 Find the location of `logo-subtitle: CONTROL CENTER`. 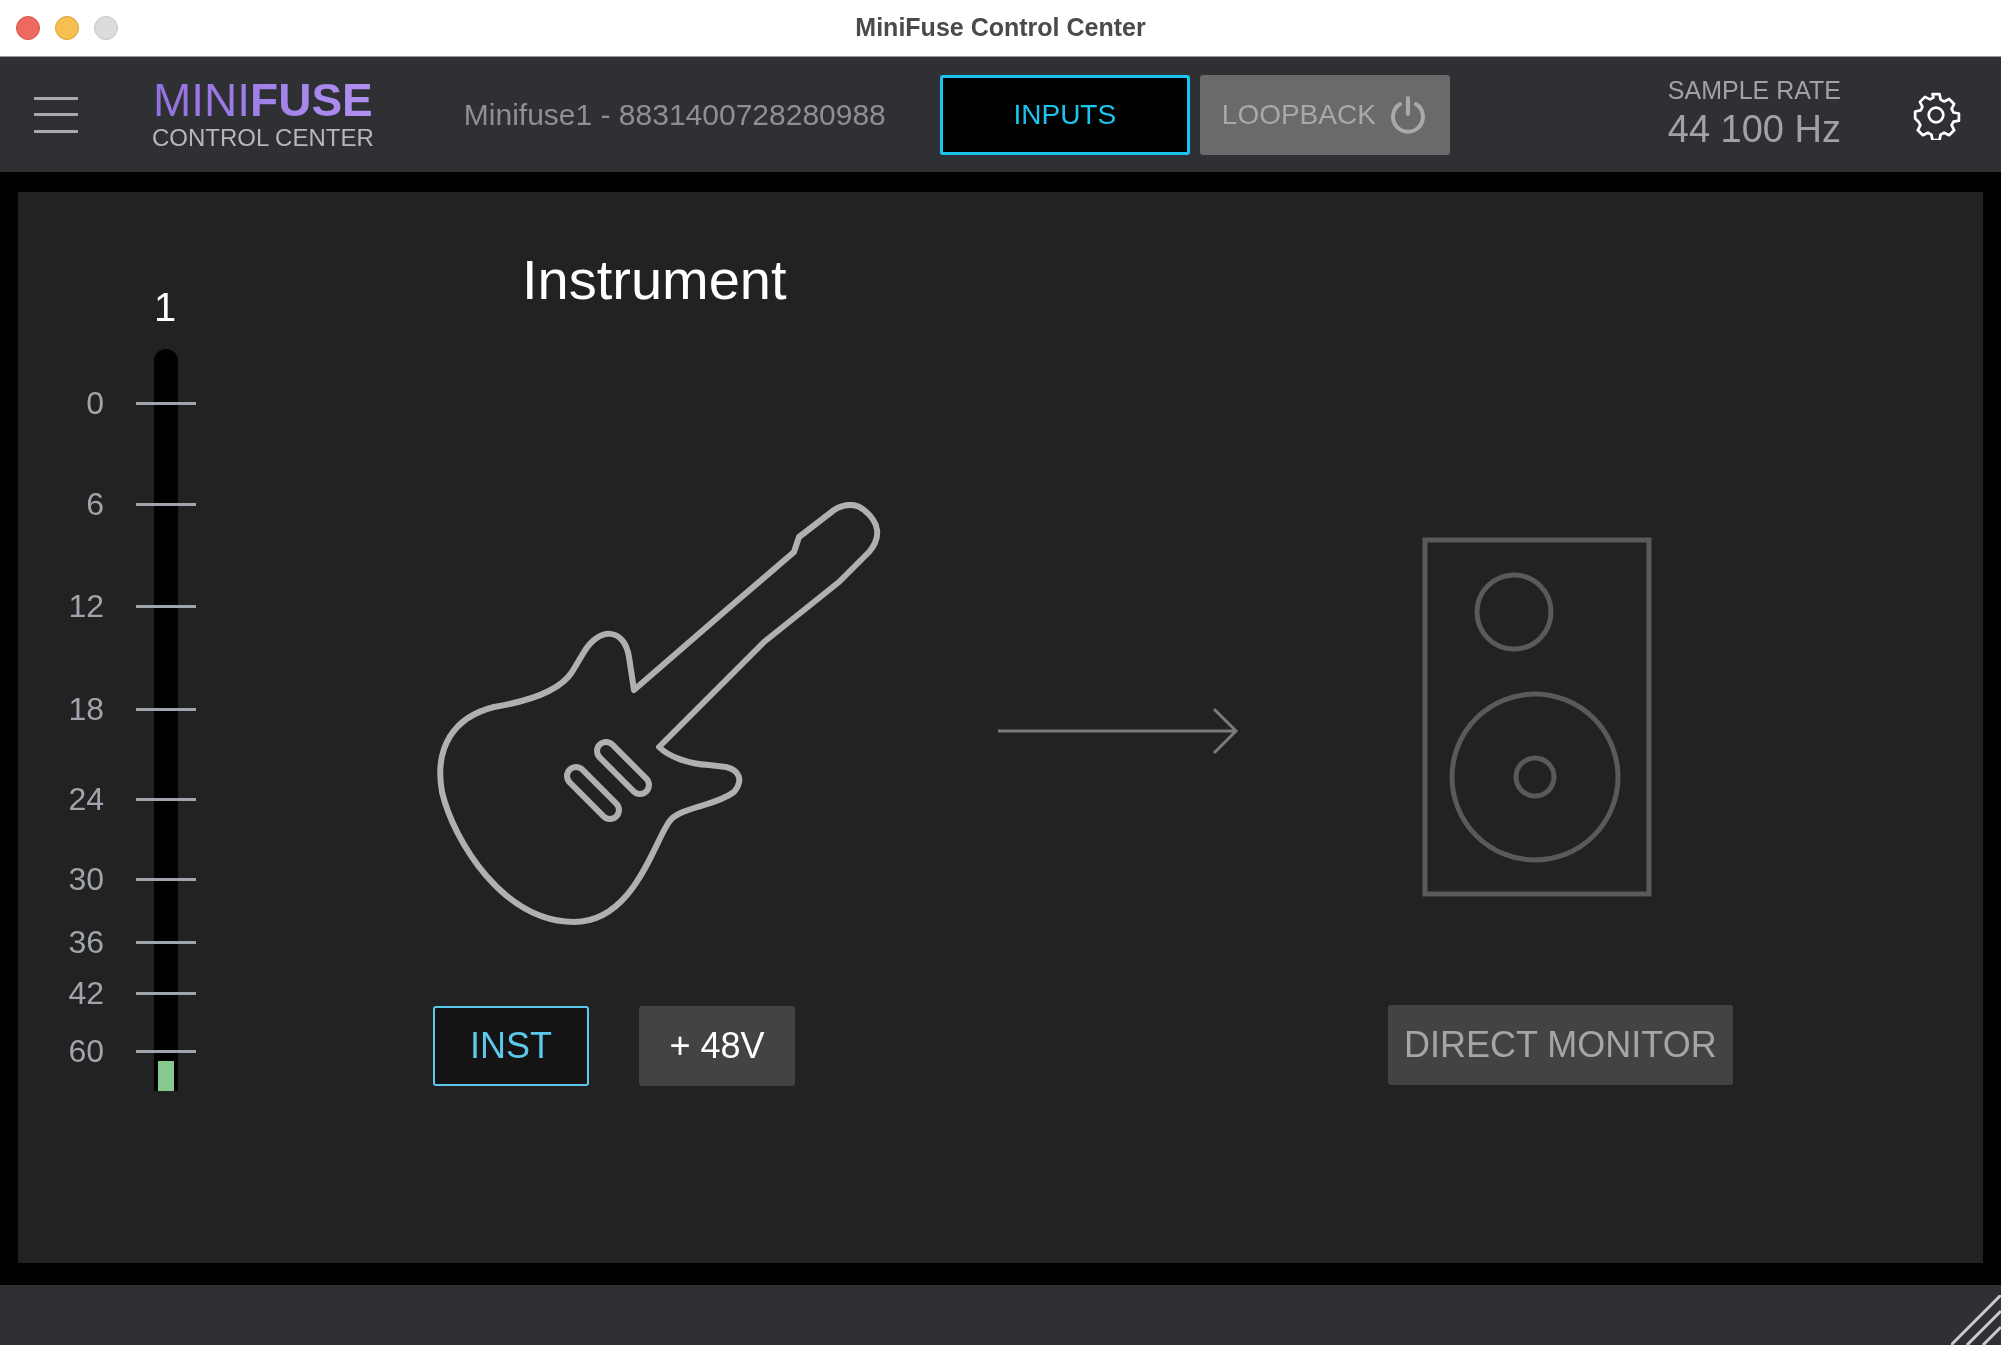

logo-subtitle: CONTROL CENTER is located at coordinates (263, 137).